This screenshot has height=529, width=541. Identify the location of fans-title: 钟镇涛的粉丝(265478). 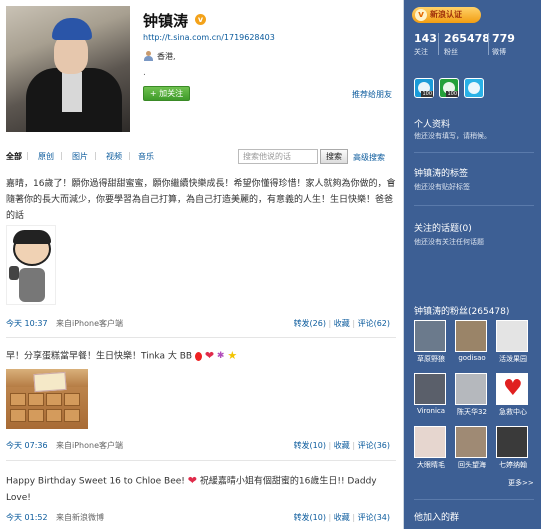
(461, 310).